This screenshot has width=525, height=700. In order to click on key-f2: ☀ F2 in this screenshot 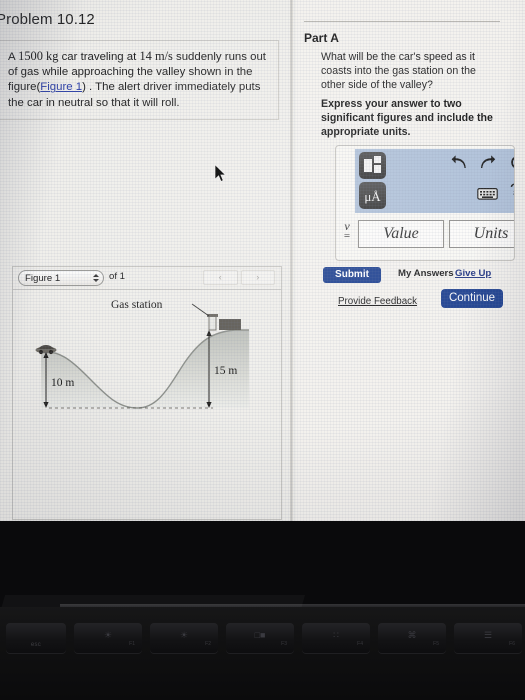, I will do `click(184, 638)`.